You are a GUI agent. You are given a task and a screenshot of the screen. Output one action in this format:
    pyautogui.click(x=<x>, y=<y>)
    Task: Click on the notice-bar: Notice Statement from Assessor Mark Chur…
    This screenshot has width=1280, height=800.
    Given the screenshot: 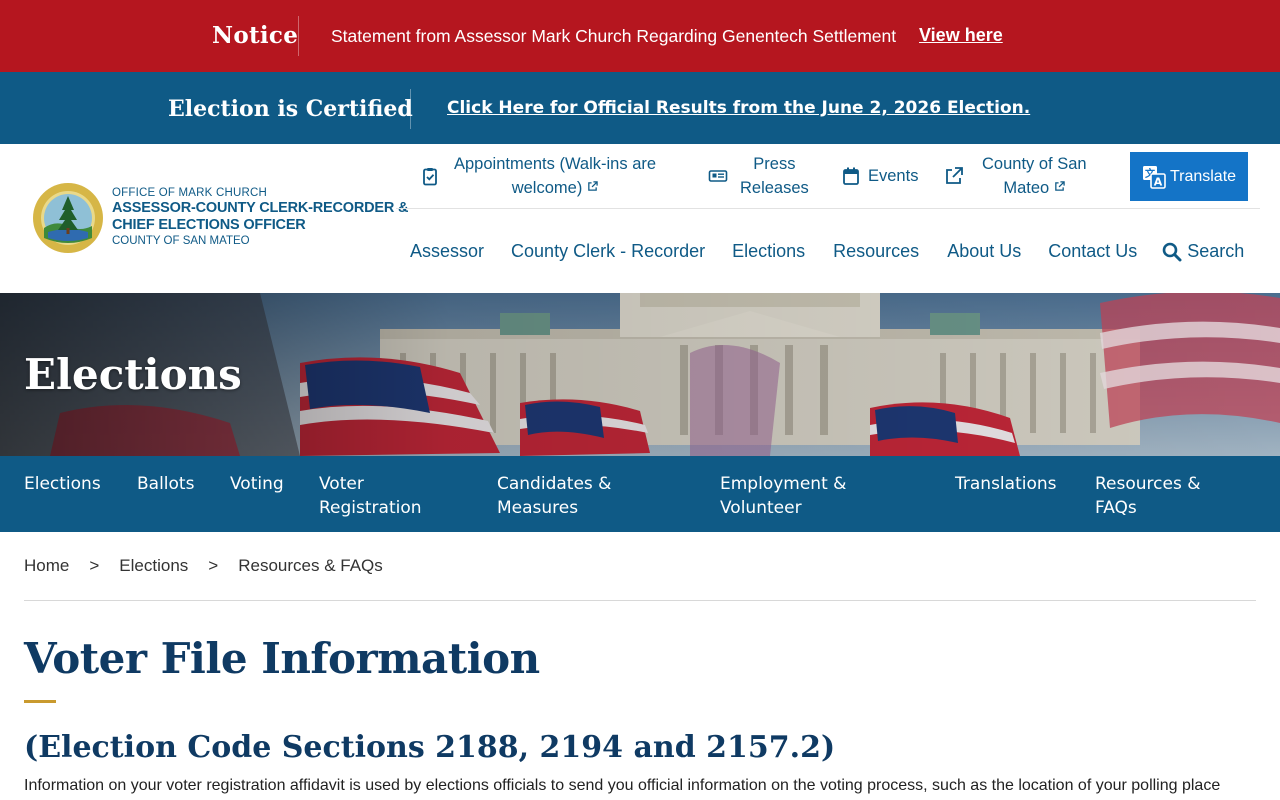 What is the action you would take?
    pyautogui.click(x=640, y=36)
    